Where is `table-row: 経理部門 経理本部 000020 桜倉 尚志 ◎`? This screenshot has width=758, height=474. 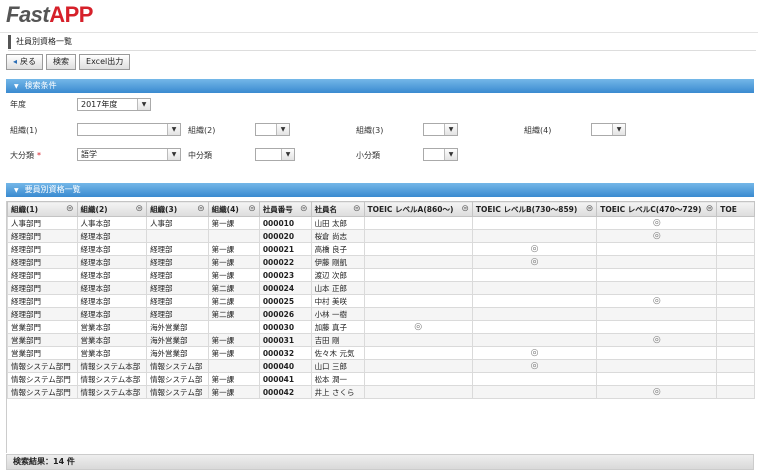 table-row: 経理部門 経理本部 000020 桜倉 尚志 ◎ is located at coordinates (381, 236).